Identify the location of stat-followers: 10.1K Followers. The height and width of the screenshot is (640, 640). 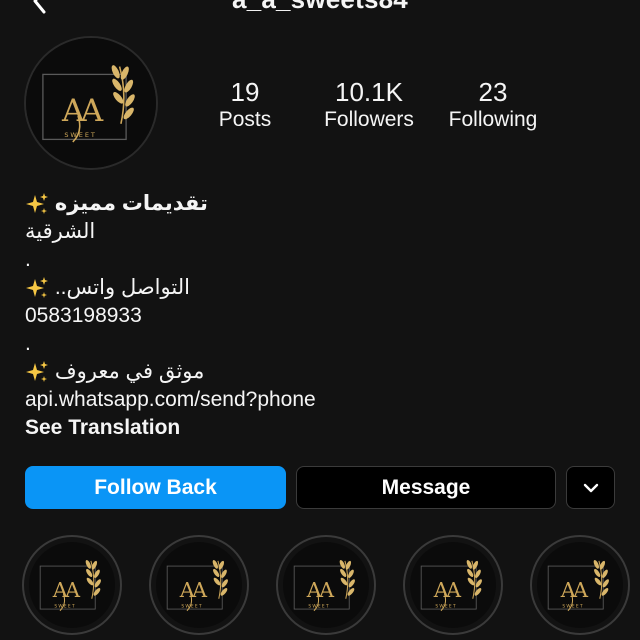
(369, 105).